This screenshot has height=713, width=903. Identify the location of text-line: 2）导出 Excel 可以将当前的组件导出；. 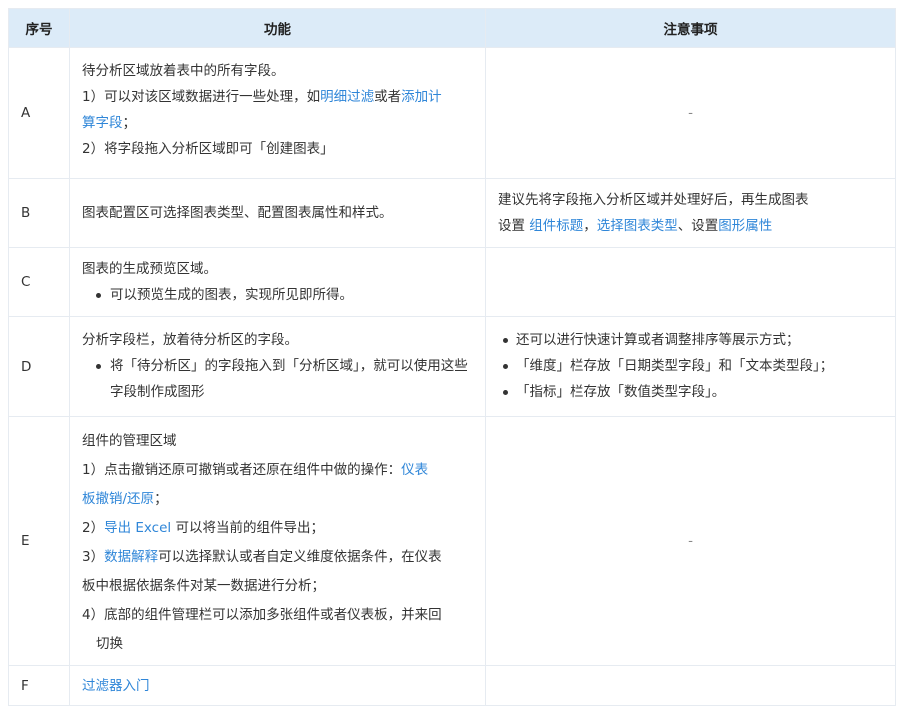
(277, 528).